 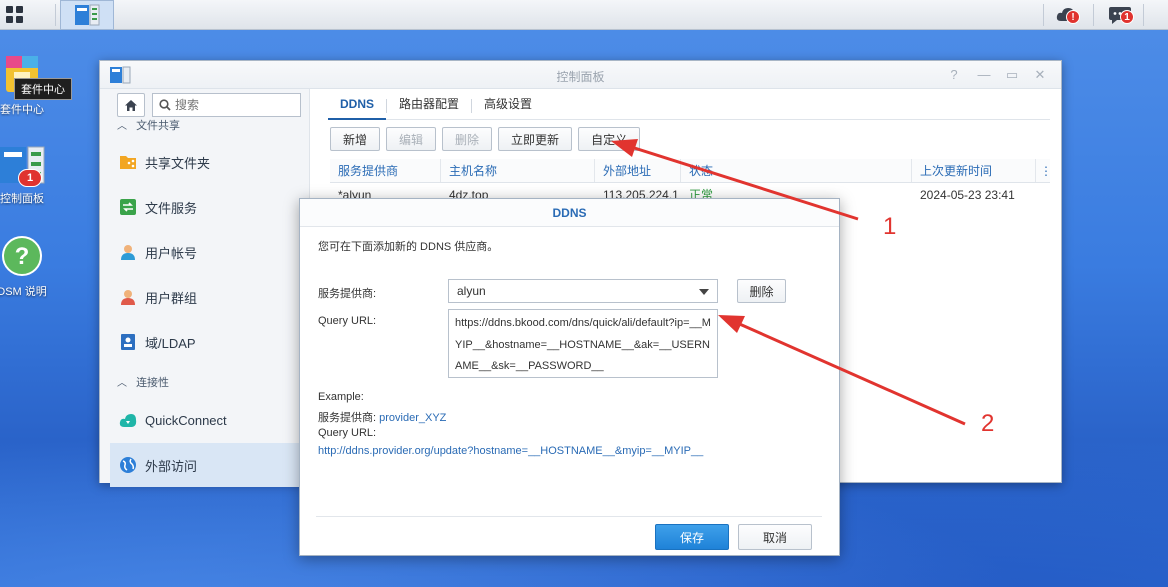 What do you see at coordinates (890, 226) in the screenshot?
I see `annotation-label-1: 1` at bounding box center [890, 226].